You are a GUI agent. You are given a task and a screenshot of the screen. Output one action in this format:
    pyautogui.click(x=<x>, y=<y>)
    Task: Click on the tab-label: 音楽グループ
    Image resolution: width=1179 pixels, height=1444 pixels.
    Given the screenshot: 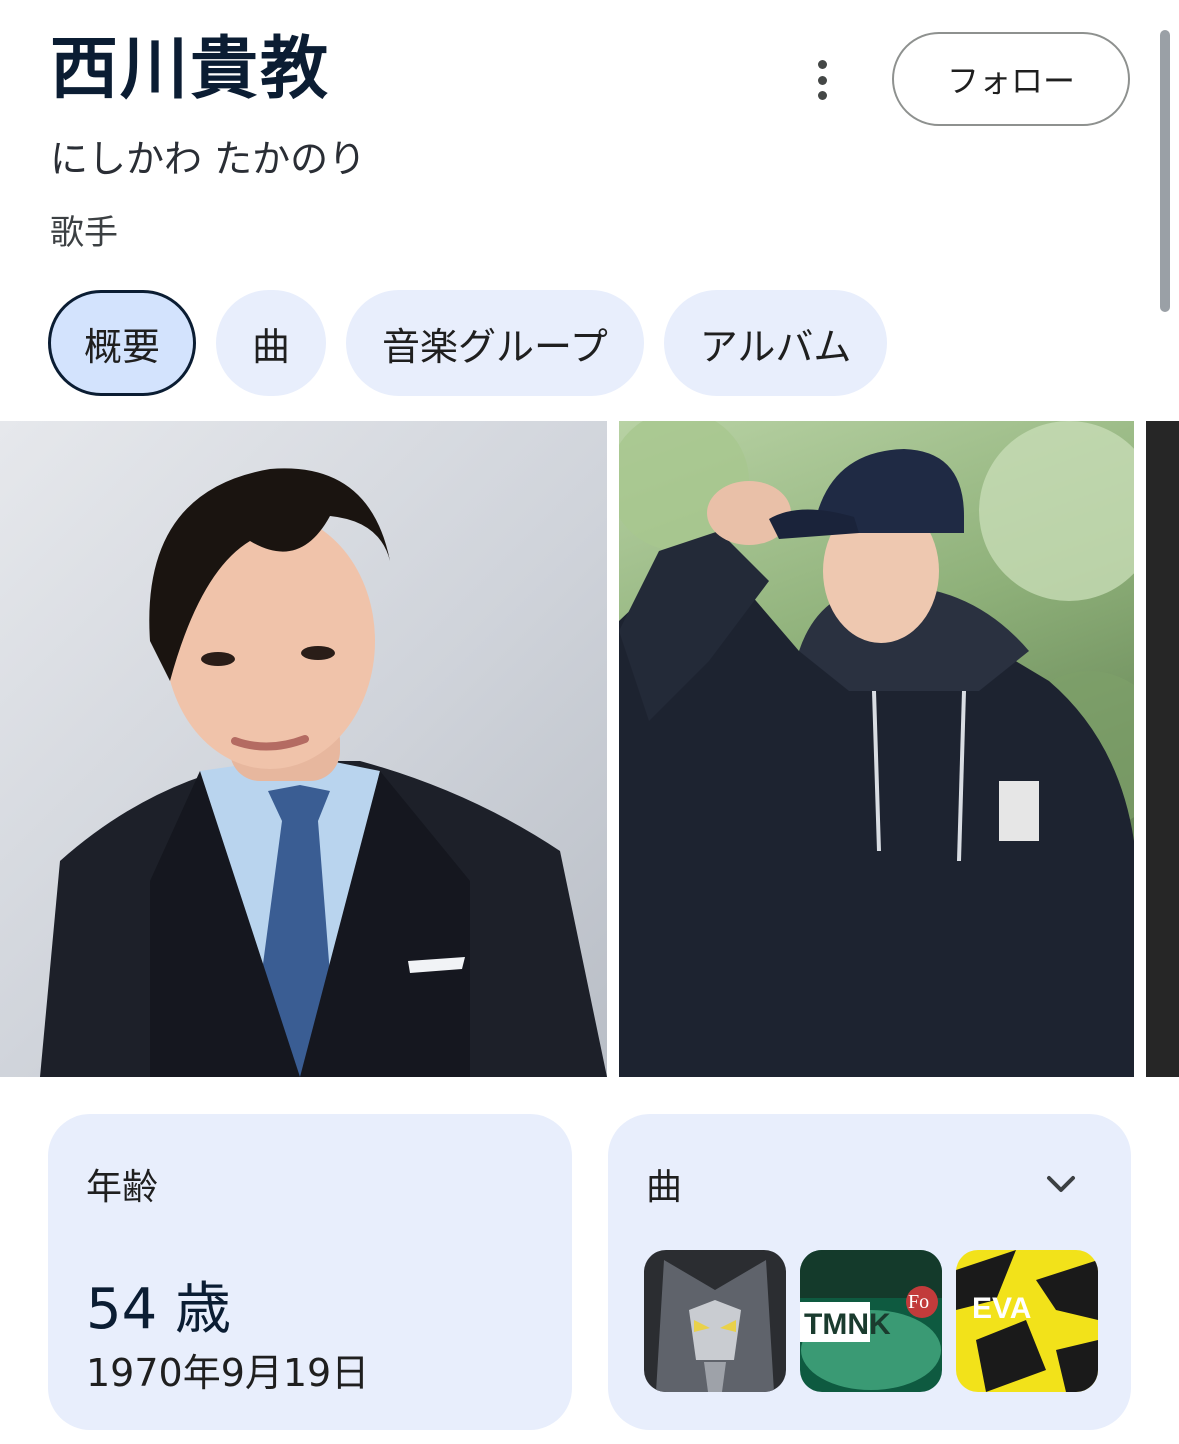 What is the action you would take?
    pyautogui.click(x=495, y=346)
    